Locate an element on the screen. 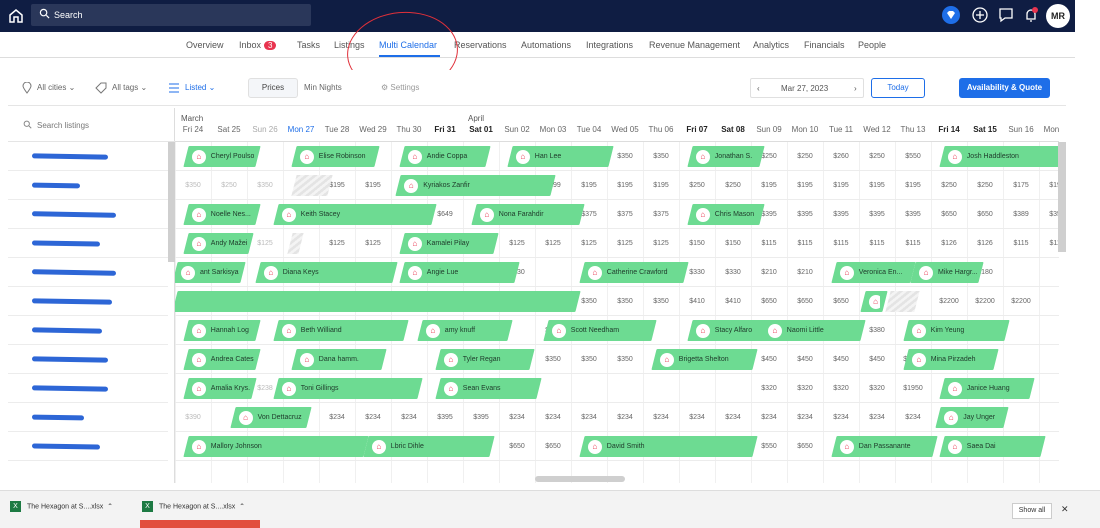 The image size is (1100, 528). nav-financials: Financials is located at coordinates (824, 45).